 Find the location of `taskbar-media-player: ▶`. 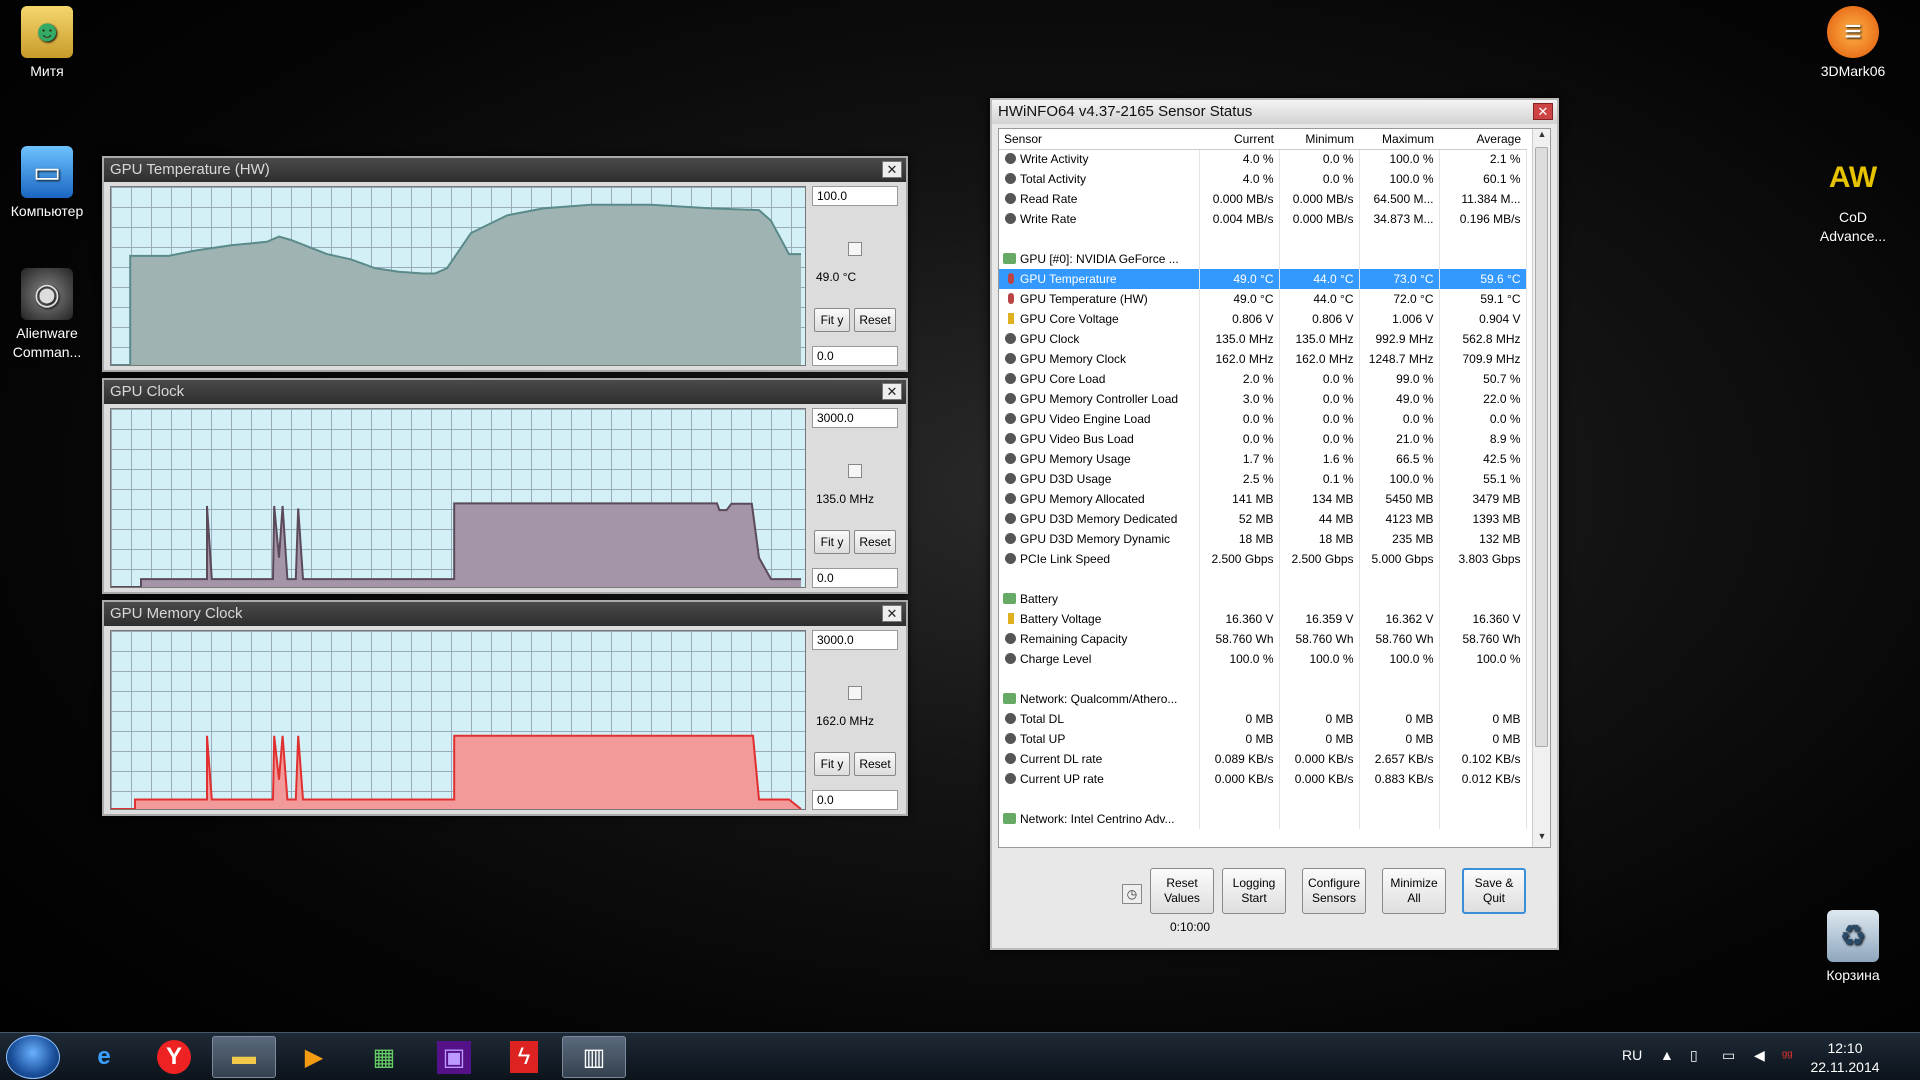

taskbar-media-player: ▶ is located at coordinates (314, 1057).